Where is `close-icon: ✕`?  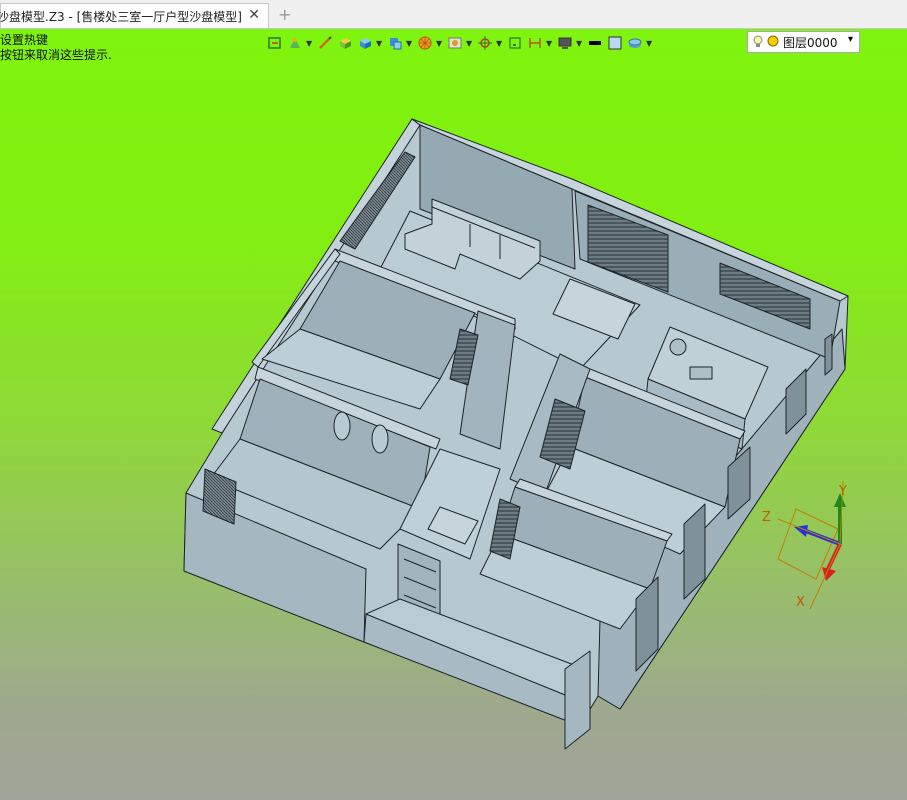
close-icon: ✕ is located at coordinates (254, 15).